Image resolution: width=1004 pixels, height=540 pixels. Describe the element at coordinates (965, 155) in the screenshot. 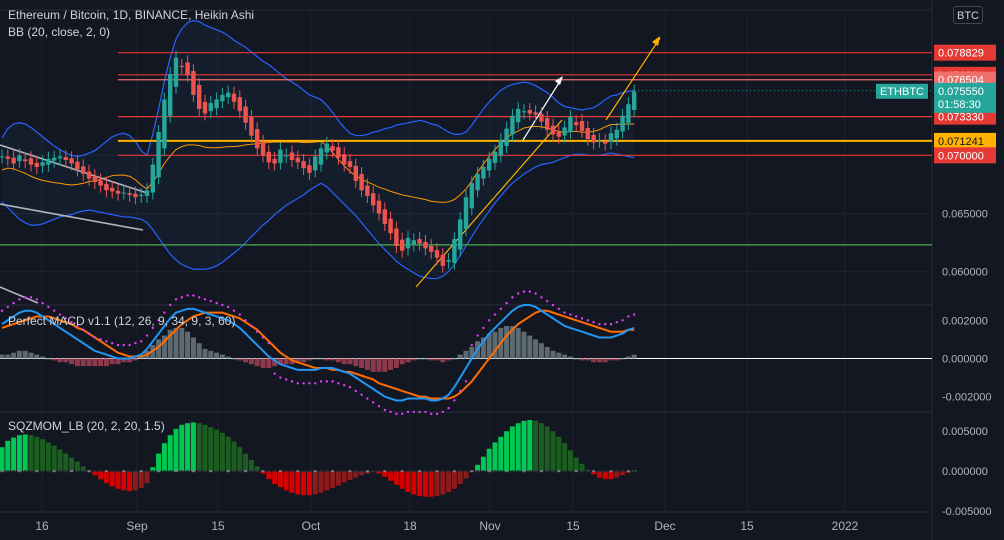

I see `price-level-tag: 0.070000` at that location.